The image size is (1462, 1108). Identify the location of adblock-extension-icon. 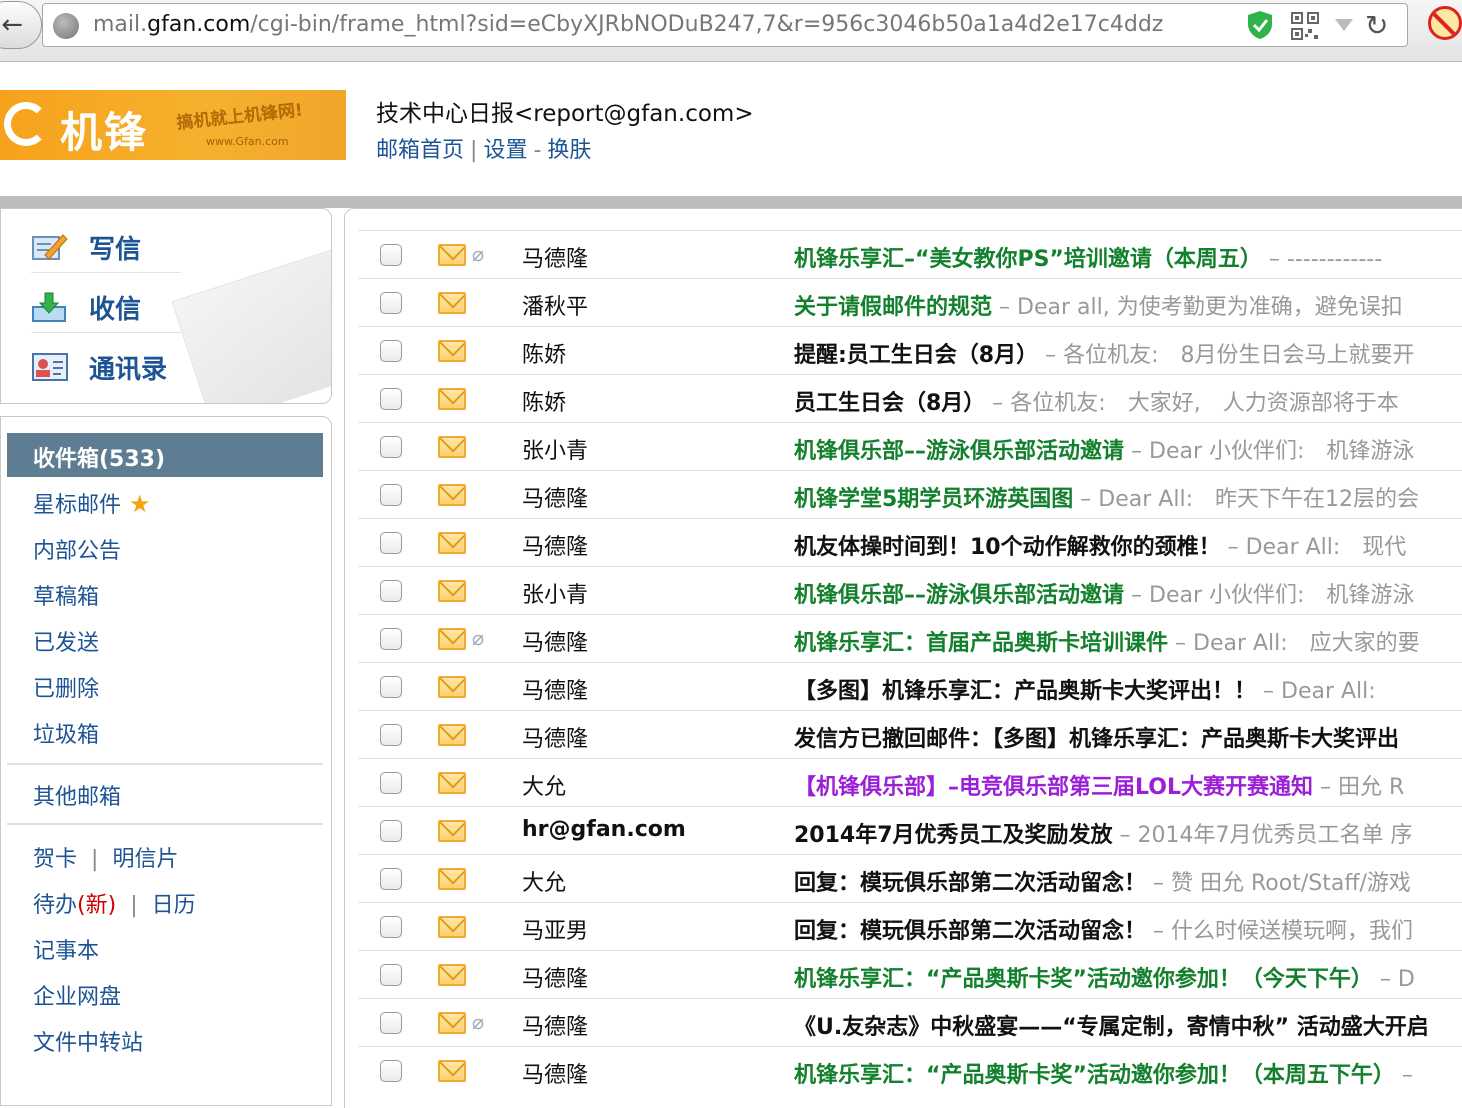
(1445, 23).